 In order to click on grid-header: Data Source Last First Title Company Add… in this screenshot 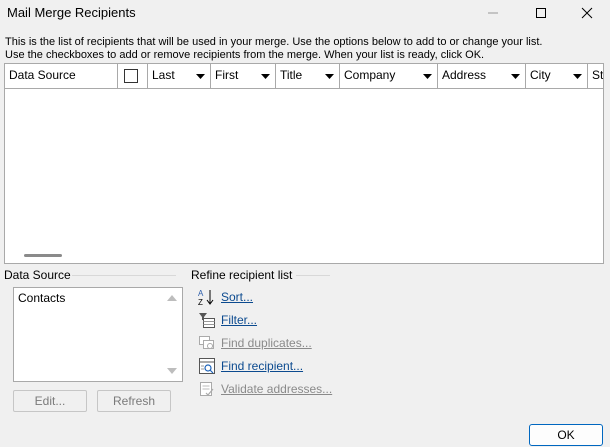, I will do `click(304, 76)`.